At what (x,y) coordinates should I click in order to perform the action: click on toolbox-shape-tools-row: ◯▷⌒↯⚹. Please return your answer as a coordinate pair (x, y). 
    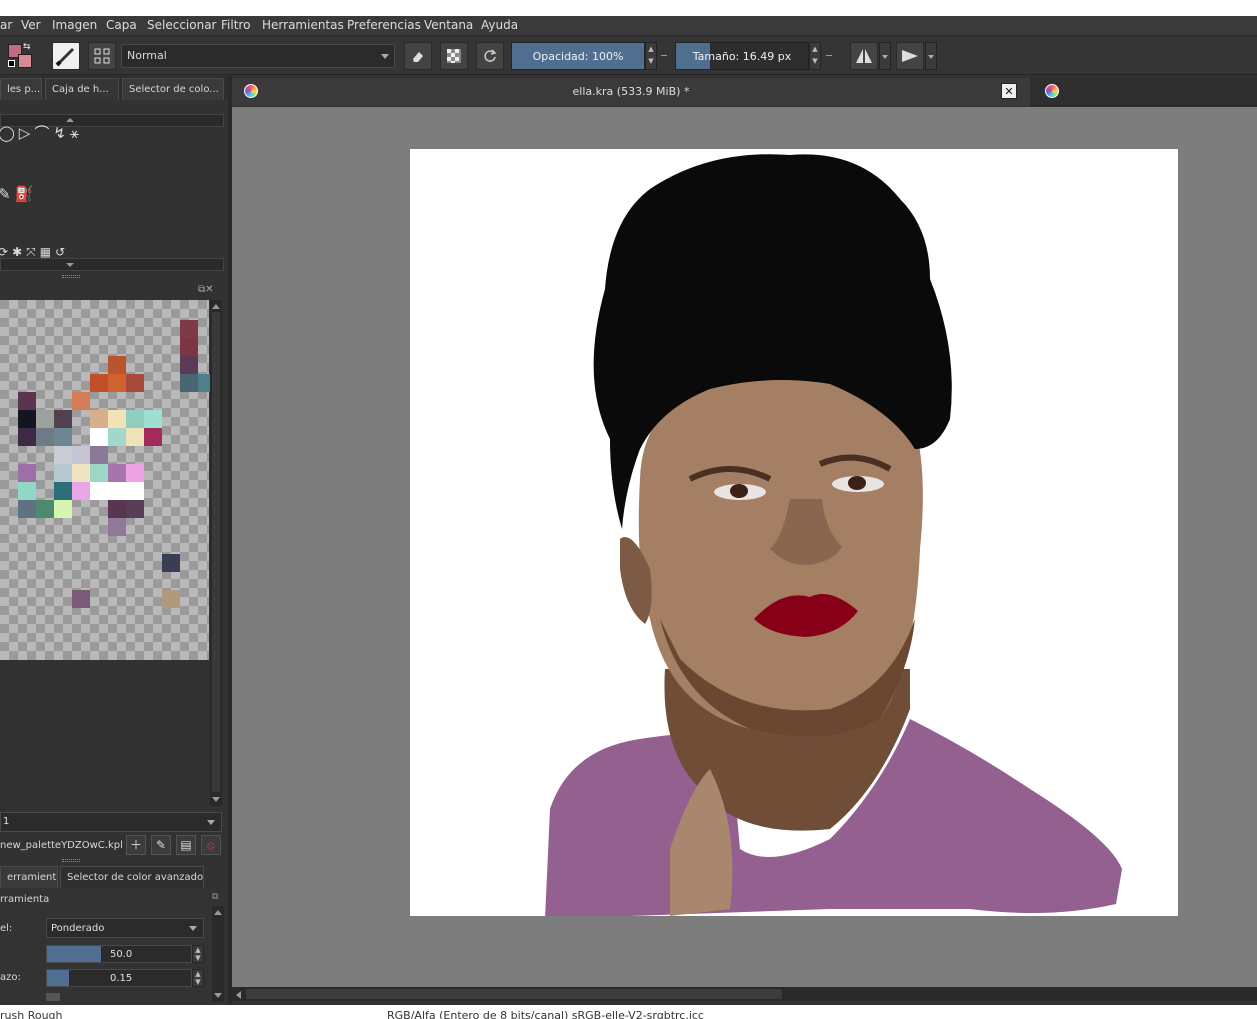
    Looking at the image, I should click on (41, 132).